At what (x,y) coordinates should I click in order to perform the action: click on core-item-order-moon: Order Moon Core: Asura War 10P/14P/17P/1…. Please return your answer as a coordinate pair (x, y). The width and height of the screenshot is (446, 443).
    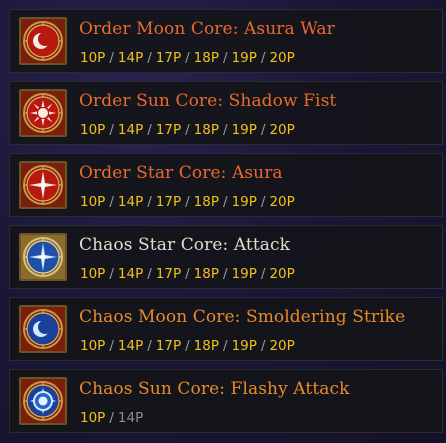
    Looking at the image, I should click on (226, 41).